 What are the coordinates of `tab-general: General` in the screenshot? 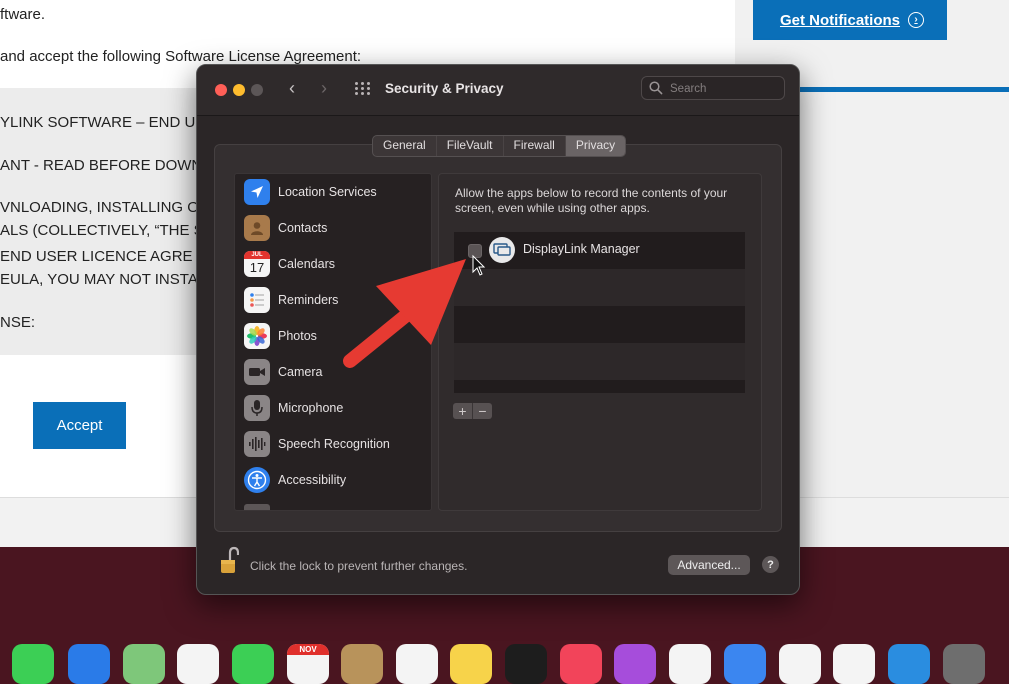 It's located at (405, 146).